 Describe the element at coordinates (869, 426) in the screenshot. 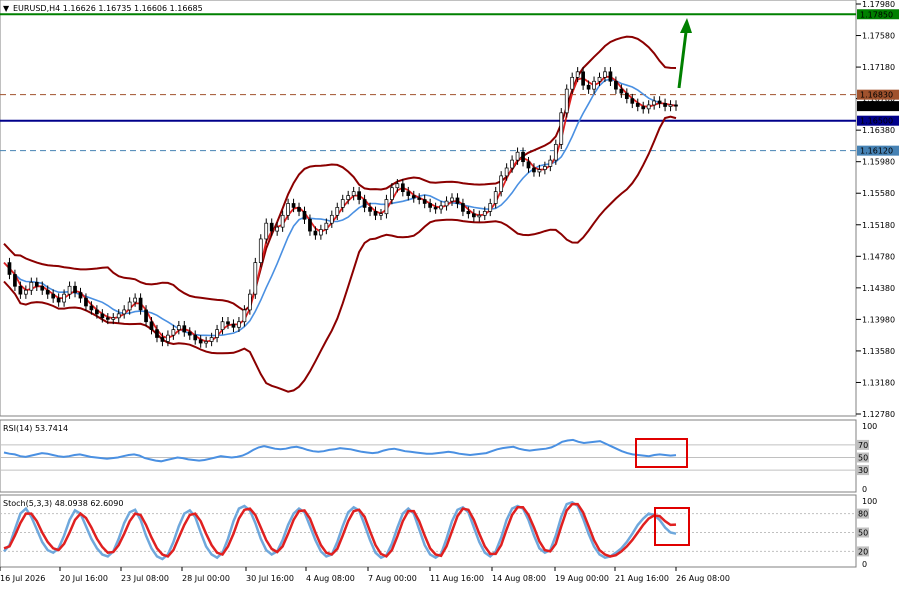

I see `rsi-axis-label: 100` at that location.